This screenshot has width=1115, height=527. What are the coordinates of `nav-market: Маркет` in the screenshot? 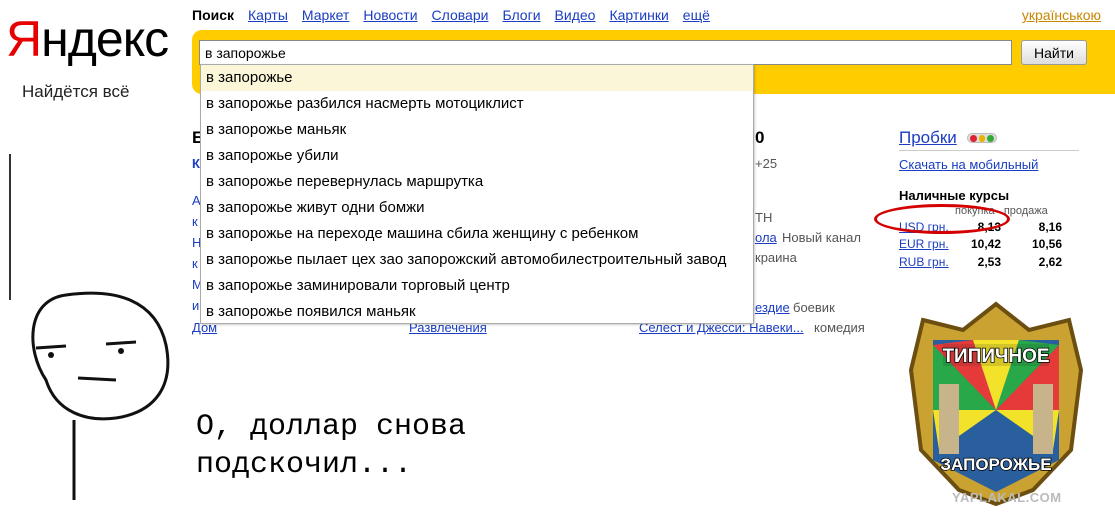 It's located at (325, 15).